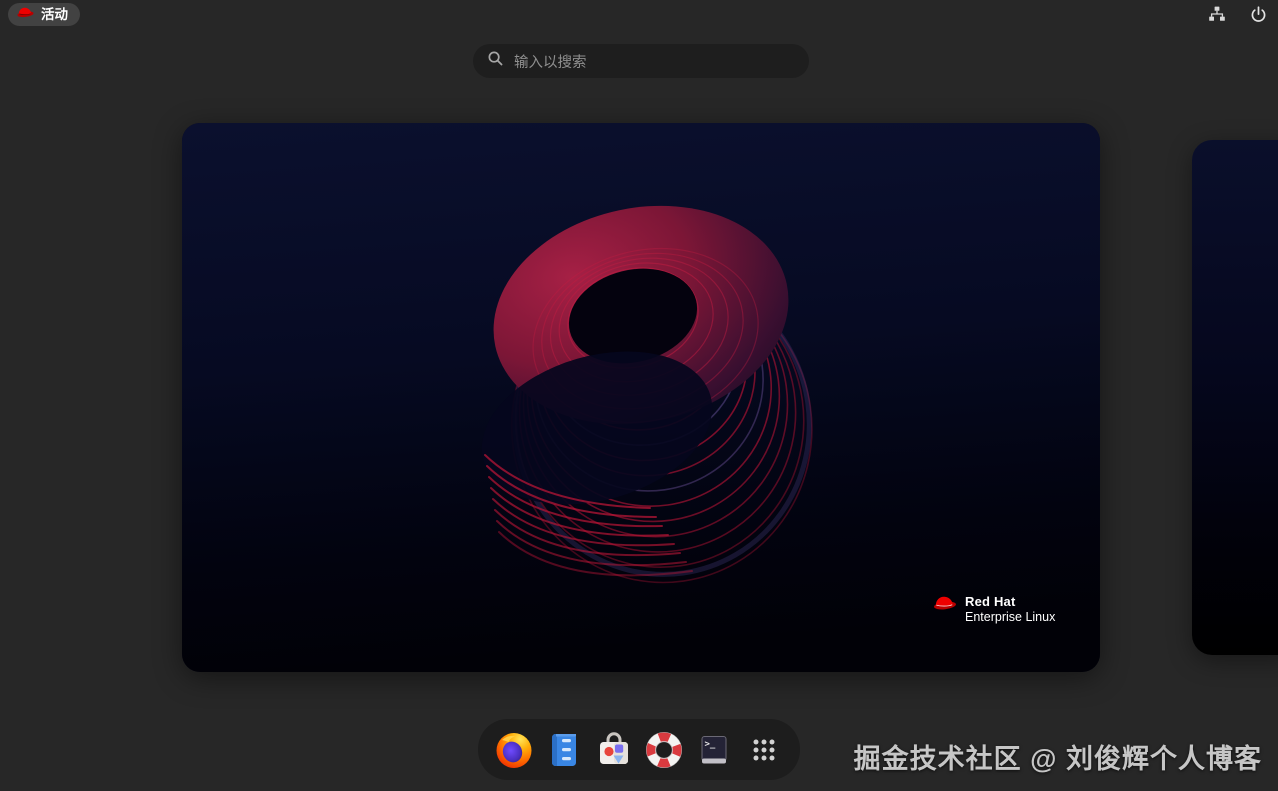  I want to click on activities-button: 活动, so click(44, 14).